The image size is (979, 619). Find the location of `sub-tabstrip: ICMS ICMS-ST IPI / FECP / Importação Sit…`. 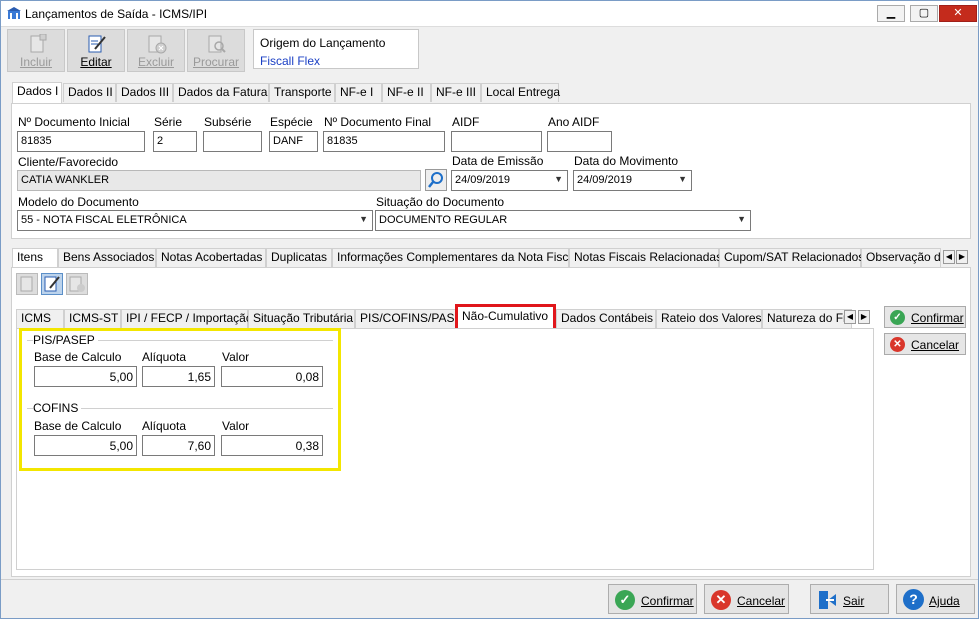

sub-tabstrip: ICMS ICMS-ST IPI / FECP / Importação Sit… is located at coordinates (440, 318).